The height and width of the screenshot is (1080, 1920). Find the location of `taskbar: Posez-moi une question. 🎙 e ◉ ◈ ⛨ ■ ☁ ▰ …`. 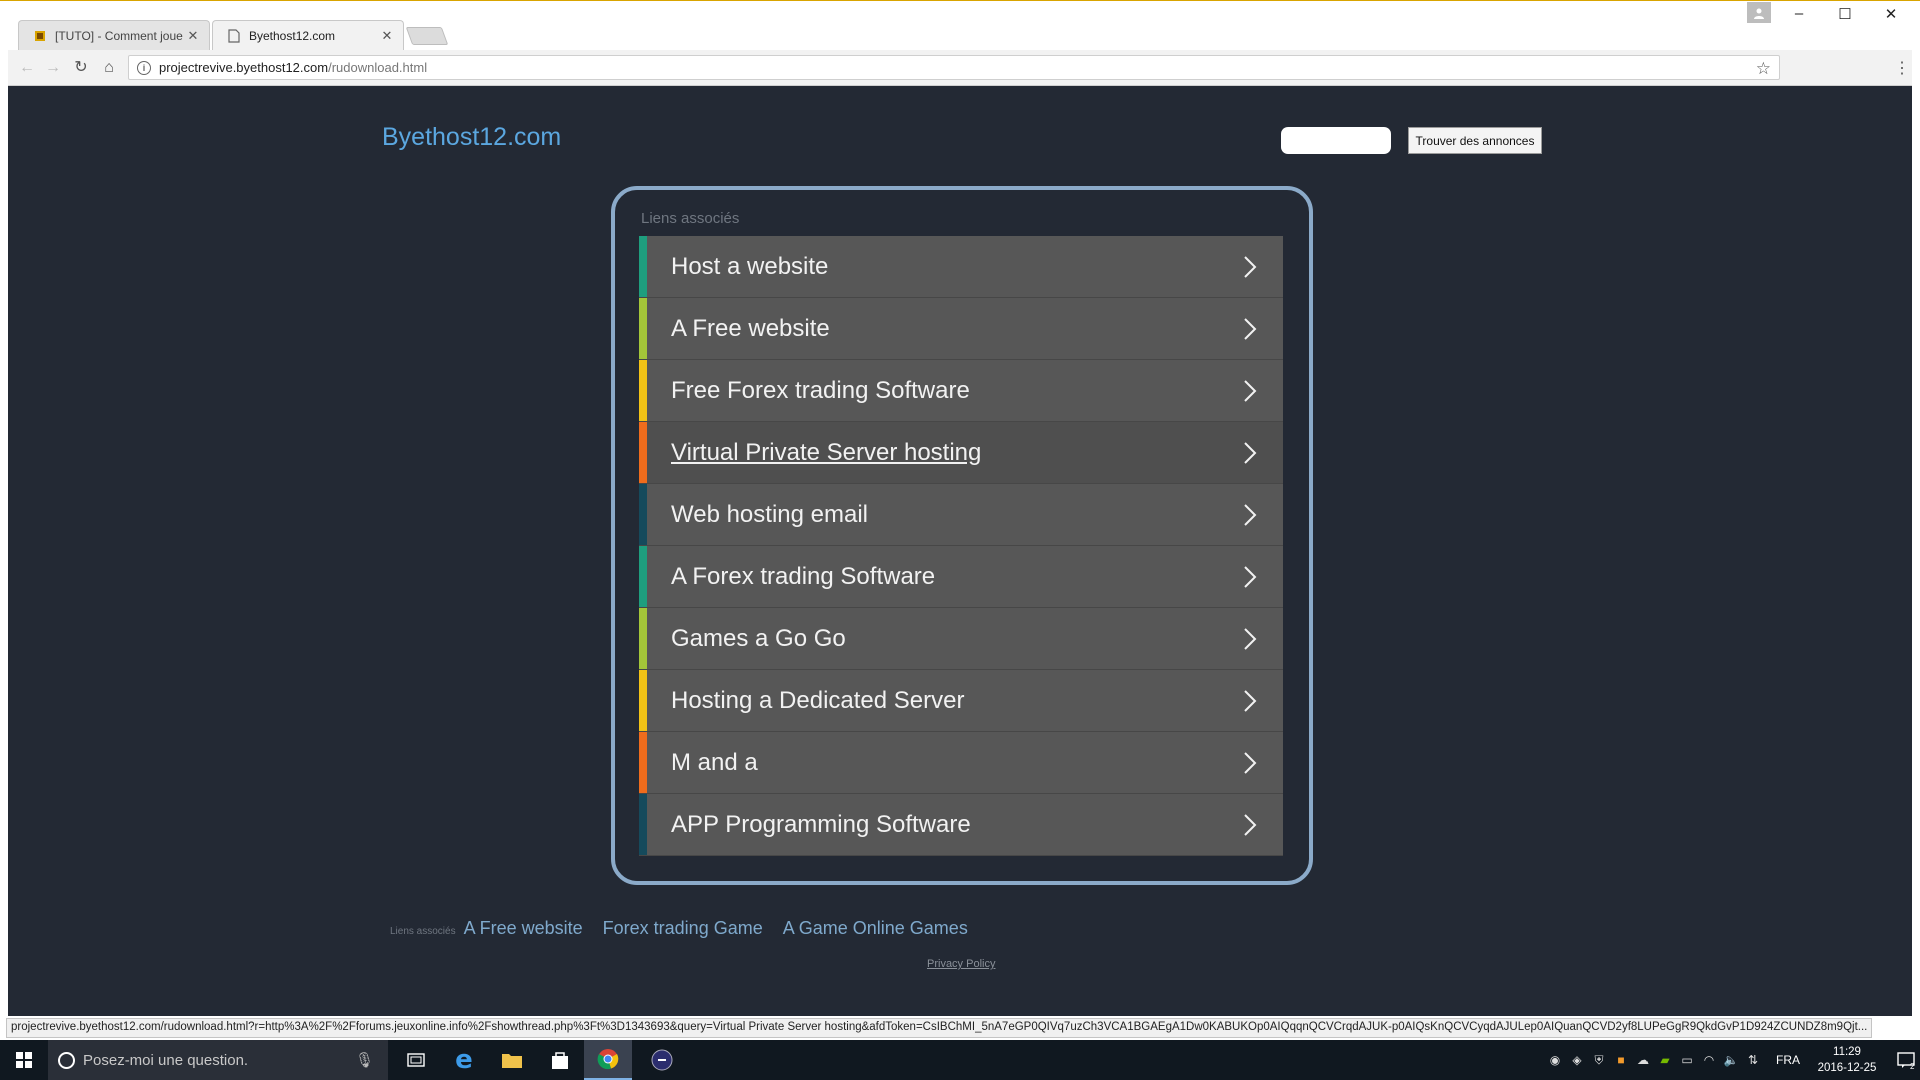

taskbar: Posez-moi une question. 🎙 e ◉ ◈ ⛨ ■ ☁ ▰ … is located at coordinates (960, 1060).